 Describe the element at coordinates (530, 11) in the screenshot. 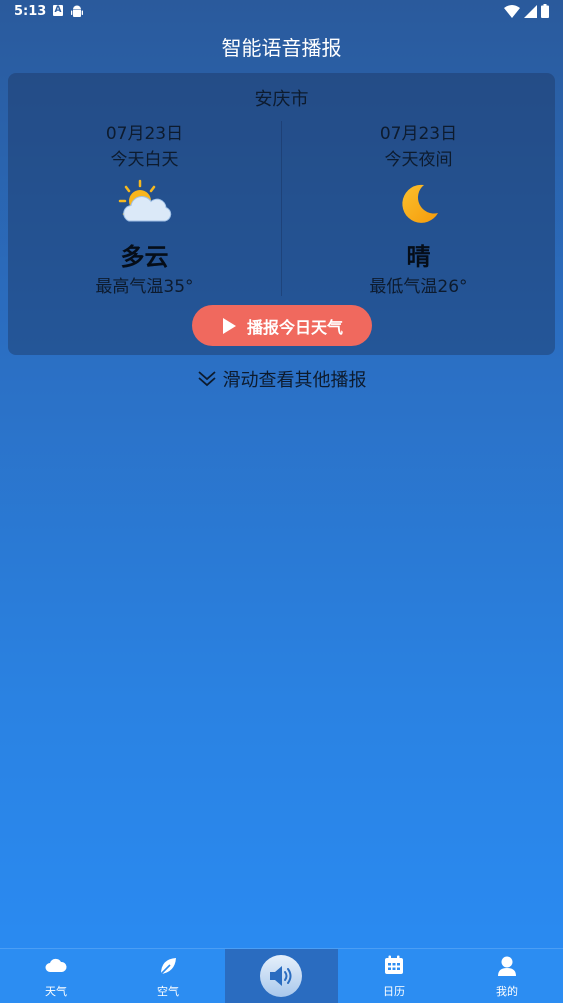

I see `signal-icon` at that location.